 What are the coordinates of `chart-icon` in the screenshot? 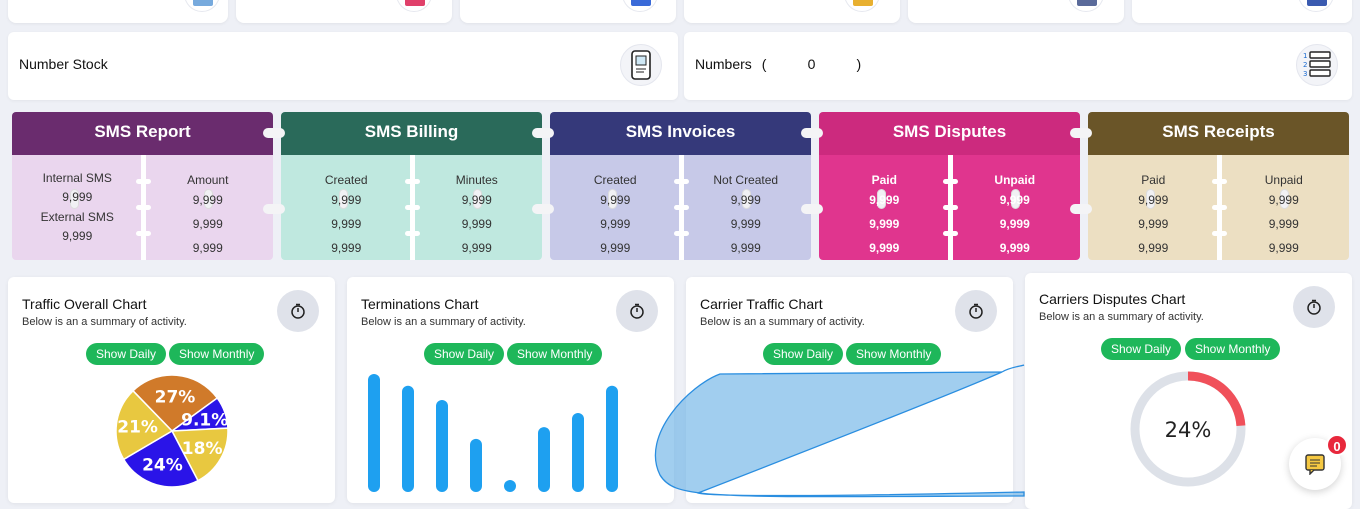 It's located at (1316, 6).